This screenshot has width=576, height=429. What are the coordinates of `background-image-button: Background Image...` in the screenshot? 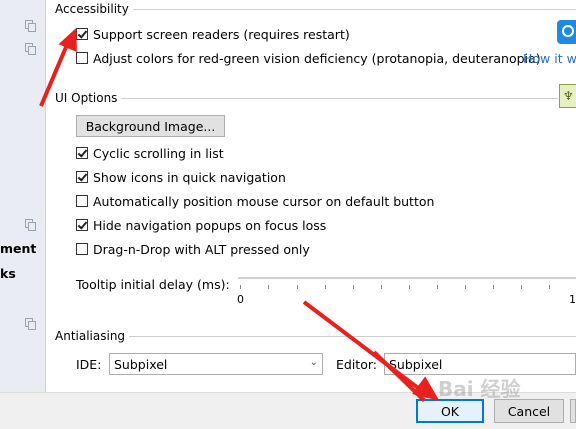 It's located at (150, 126).